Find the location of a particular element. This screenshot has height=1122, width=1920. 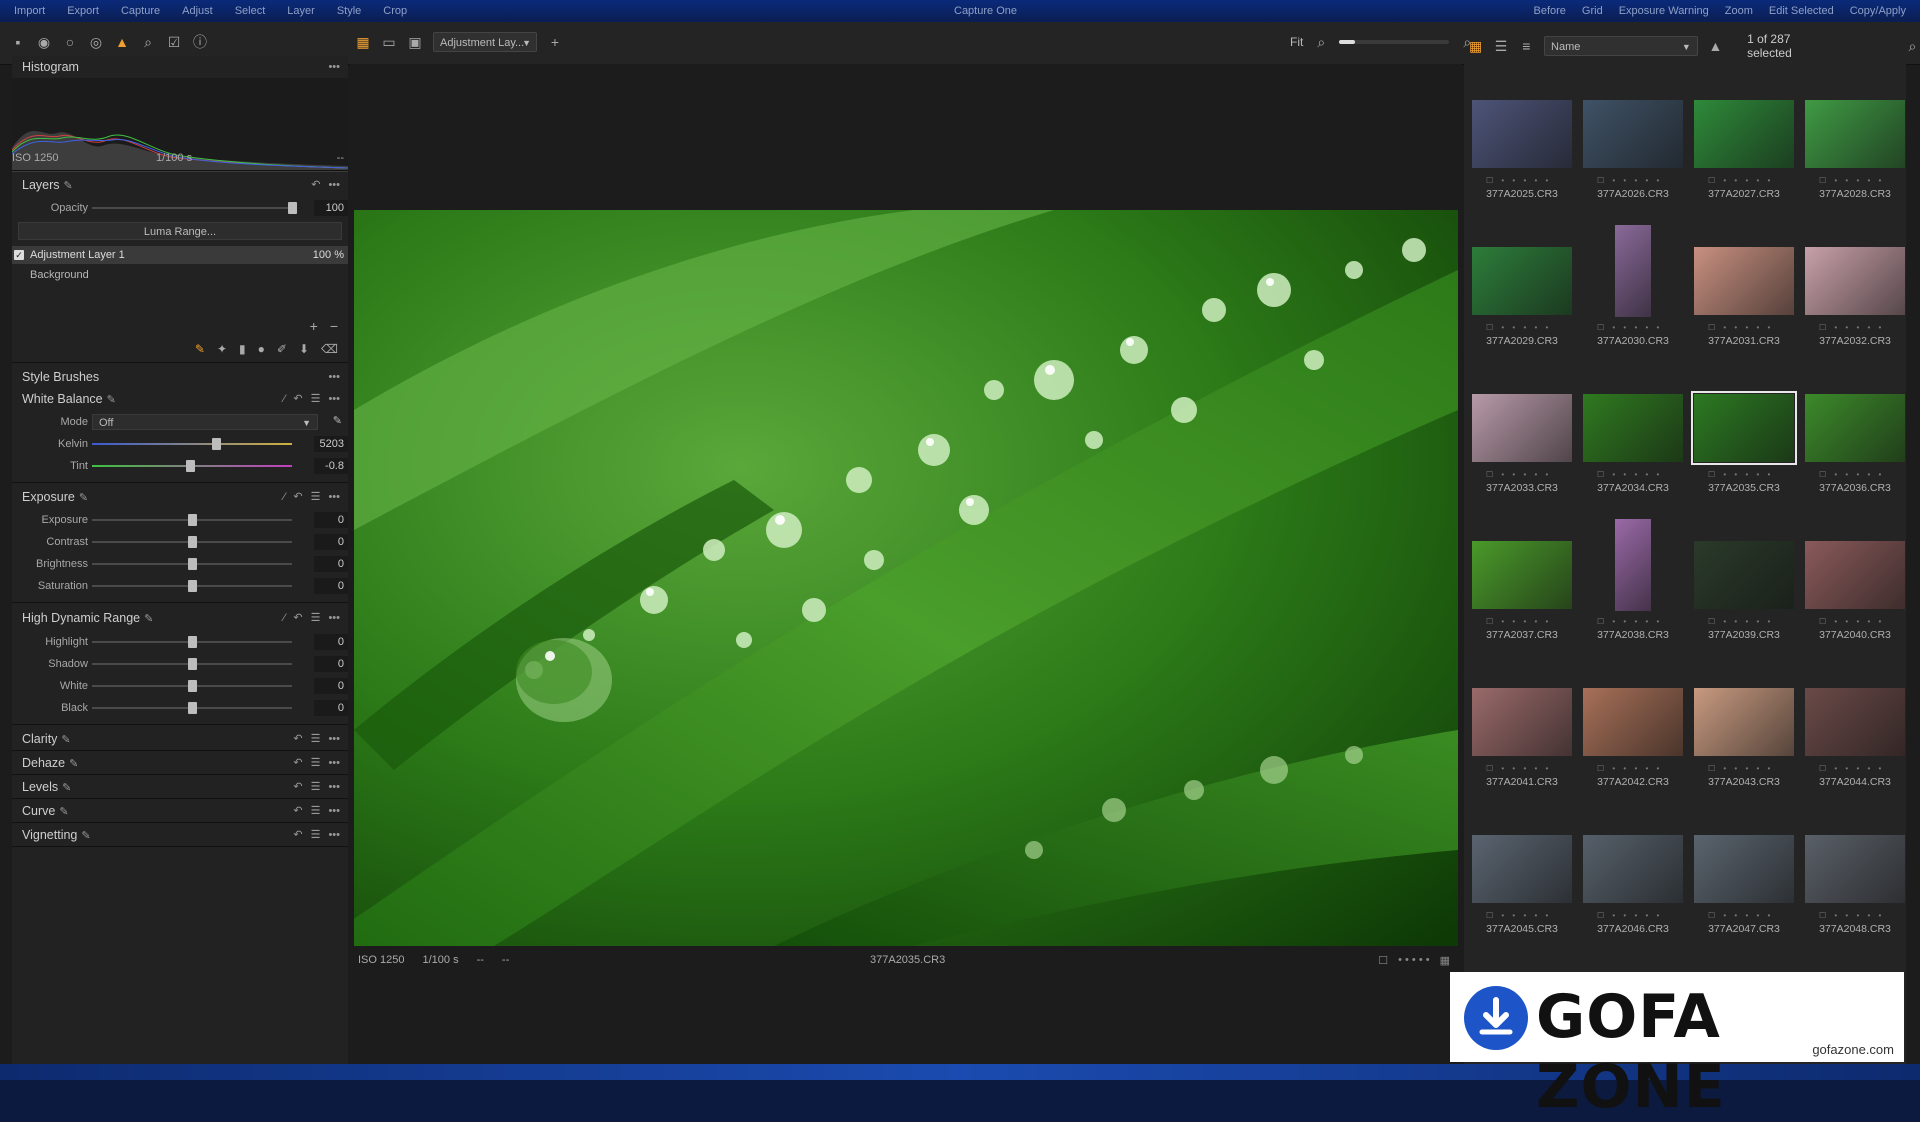

sort-select: Name ▼ is located at coordinates (1621, 46).